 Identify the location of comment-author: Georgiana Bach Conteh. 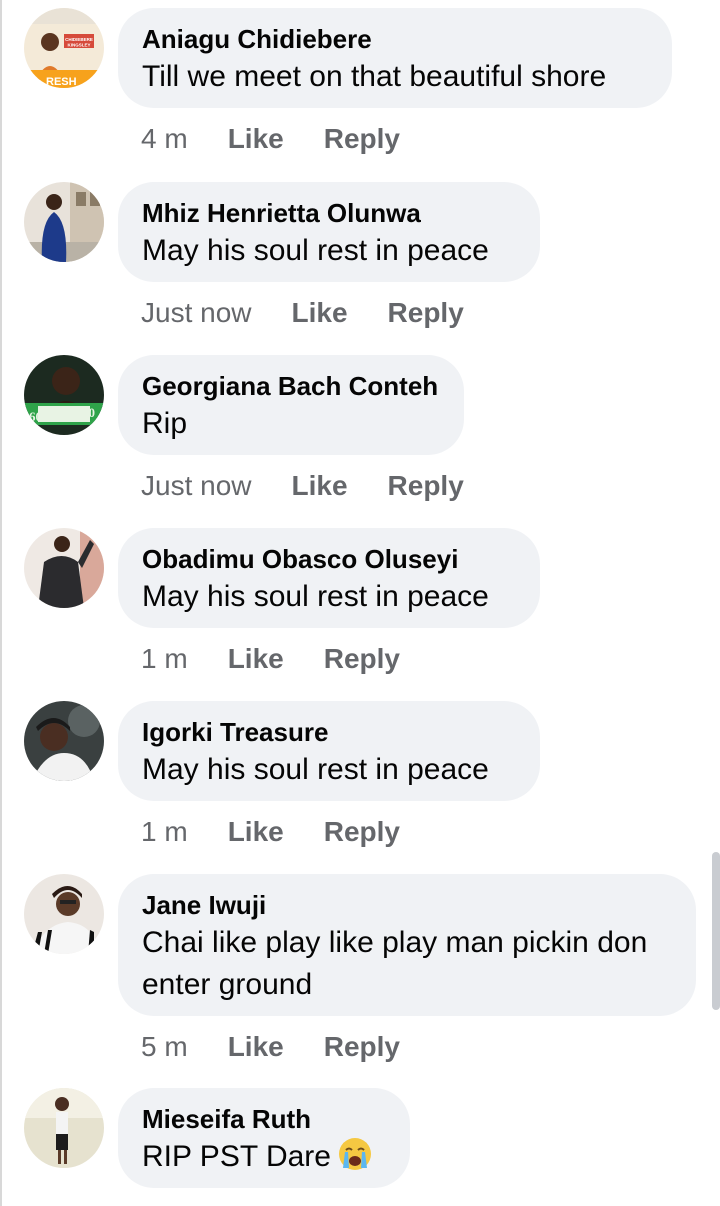
(291, 386).